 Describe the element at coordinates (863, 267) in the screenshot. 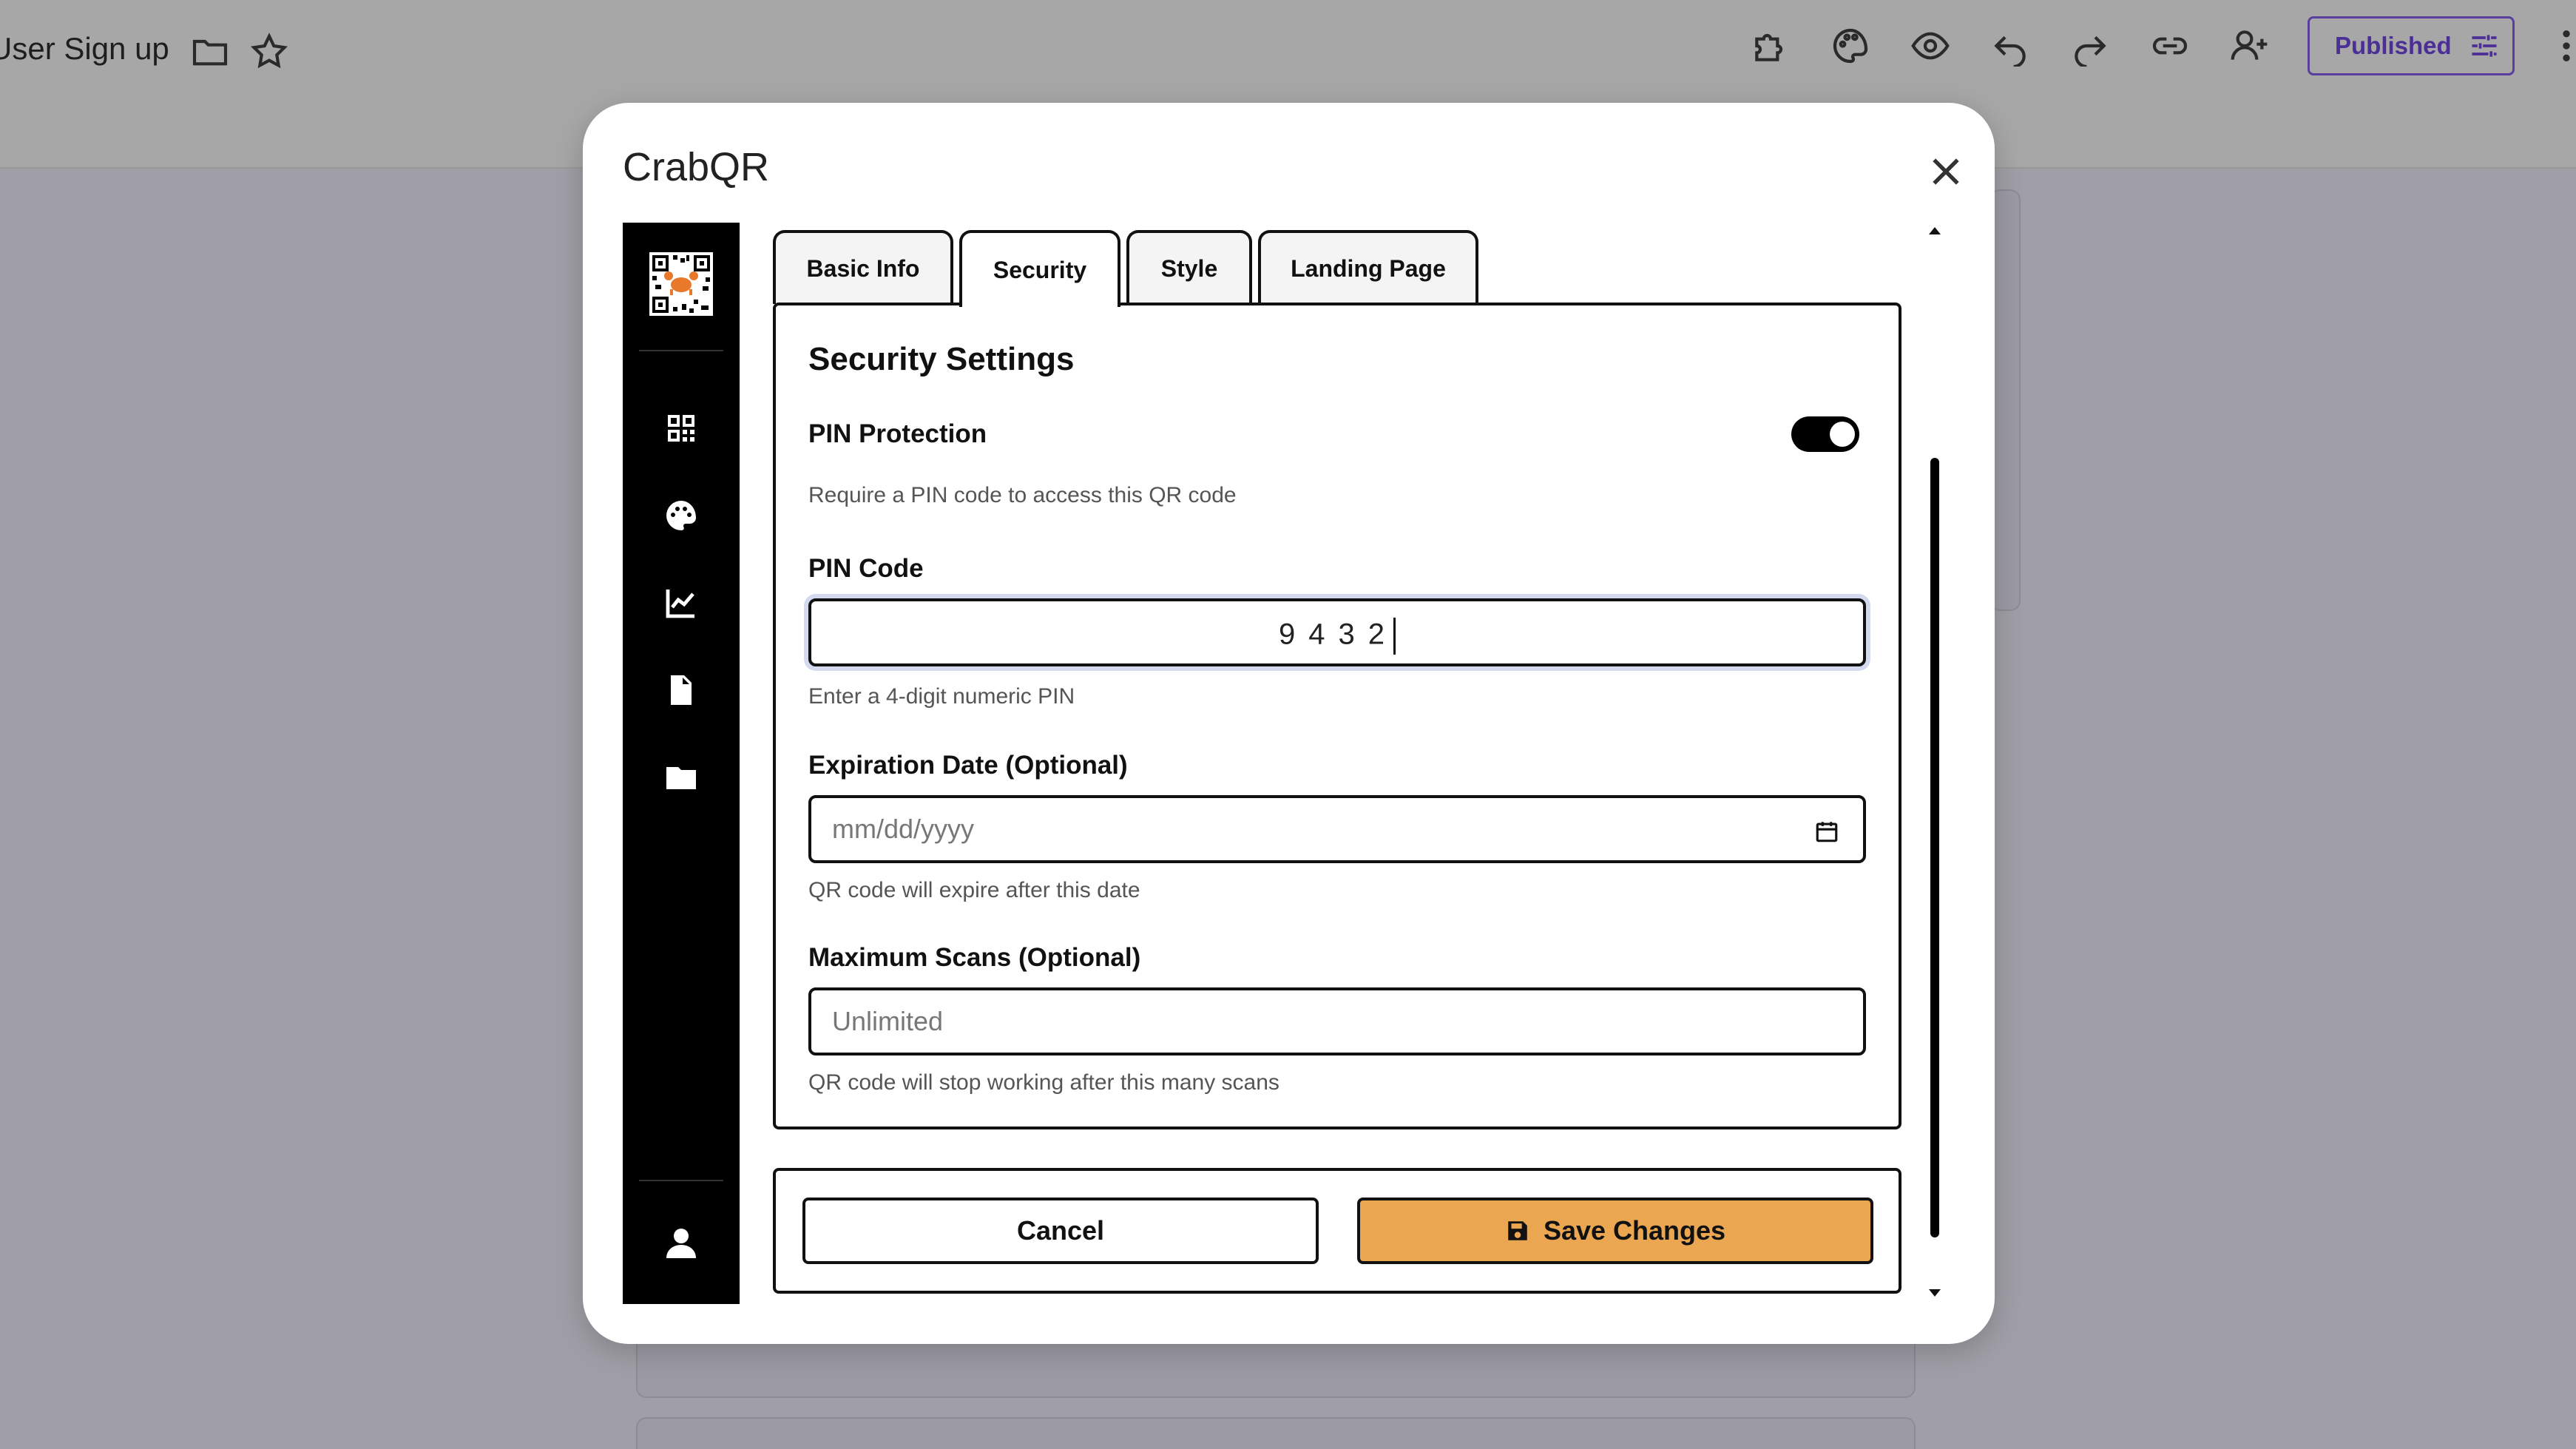

I see `tab-basic-info: Basic Info` at that location.